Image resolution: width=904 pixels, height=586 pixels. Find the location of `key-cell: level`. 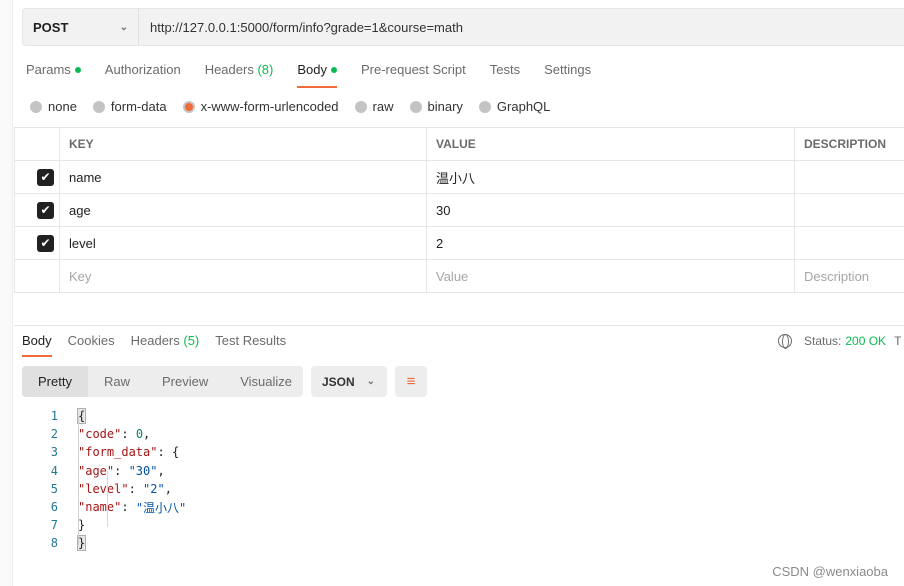

key-cell: level is located at coordinates (243, 243).